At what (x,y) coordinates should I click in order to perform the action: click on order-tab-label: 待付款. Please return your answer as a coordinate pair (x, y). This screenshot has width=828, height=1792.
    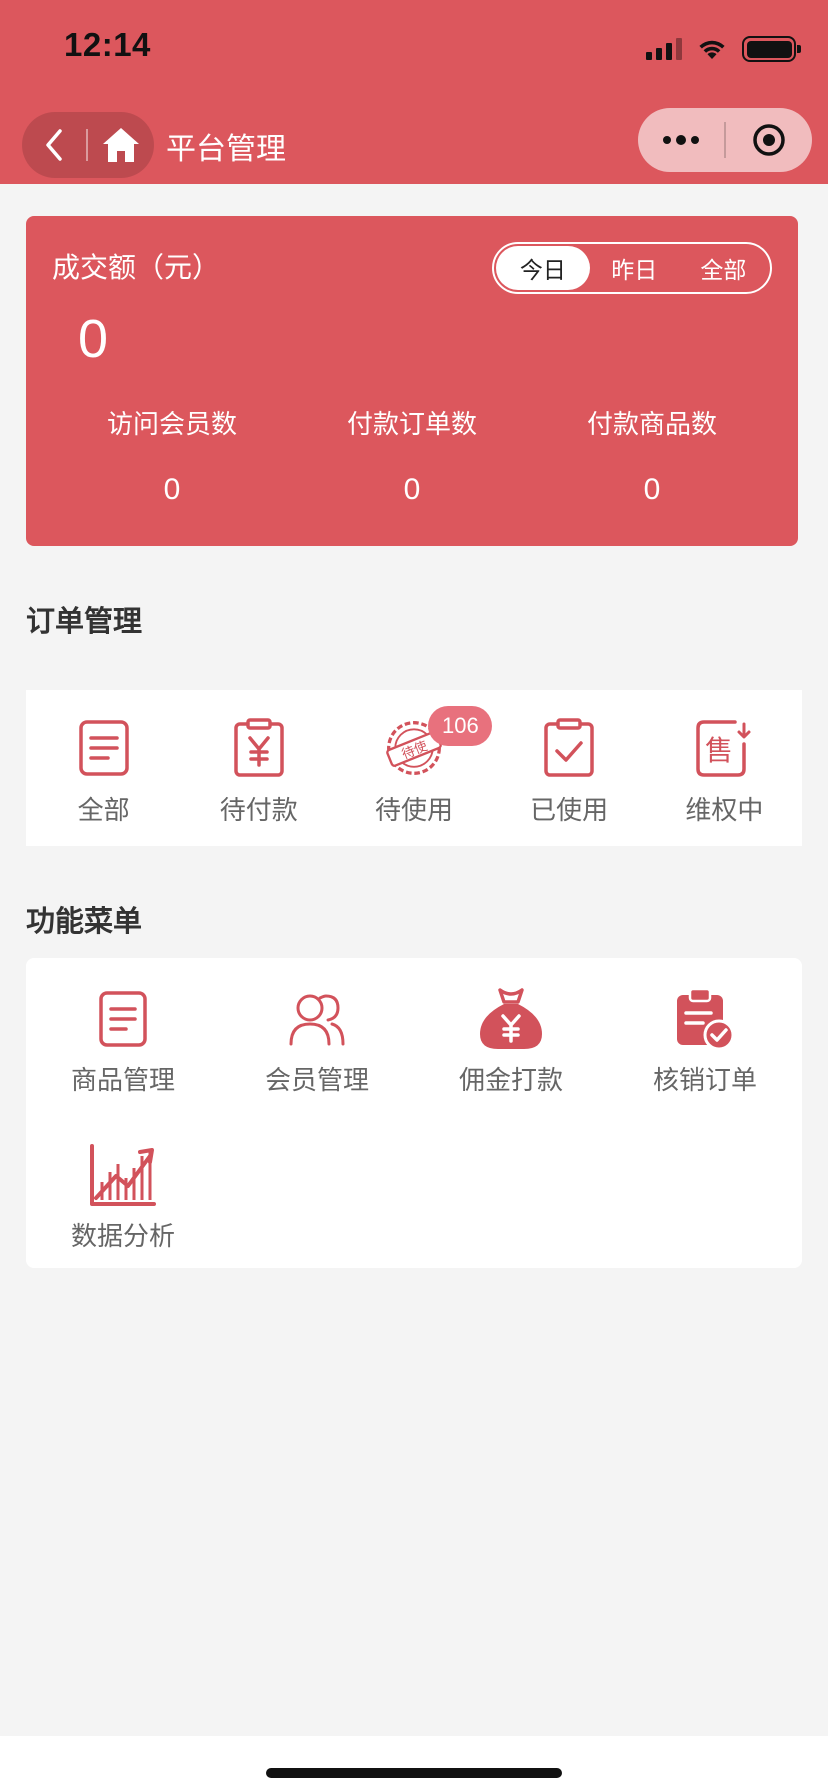
    Looking at the image, I should click on (258, 811).